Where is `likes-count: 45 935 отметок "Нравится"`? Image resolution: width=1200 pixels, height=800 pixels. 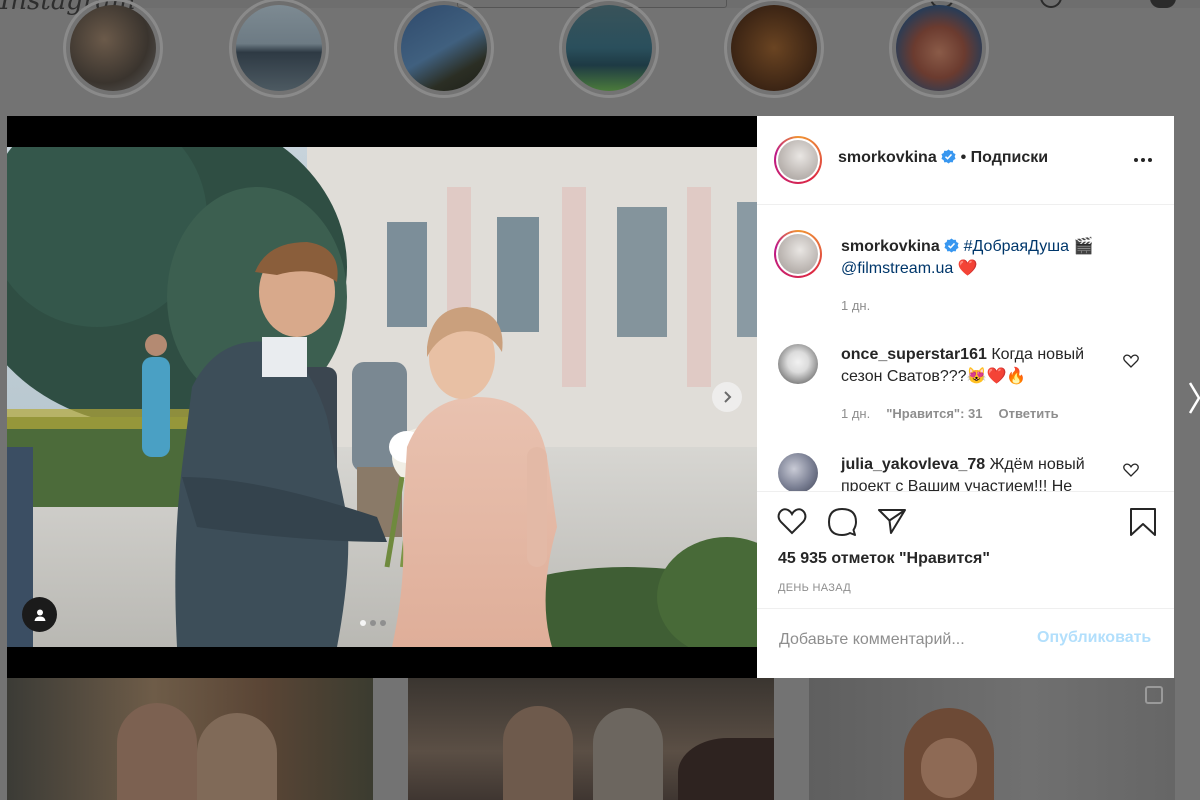 likes-count: 45 935 отметок "Нравится" is located at coordinates (884, 559).